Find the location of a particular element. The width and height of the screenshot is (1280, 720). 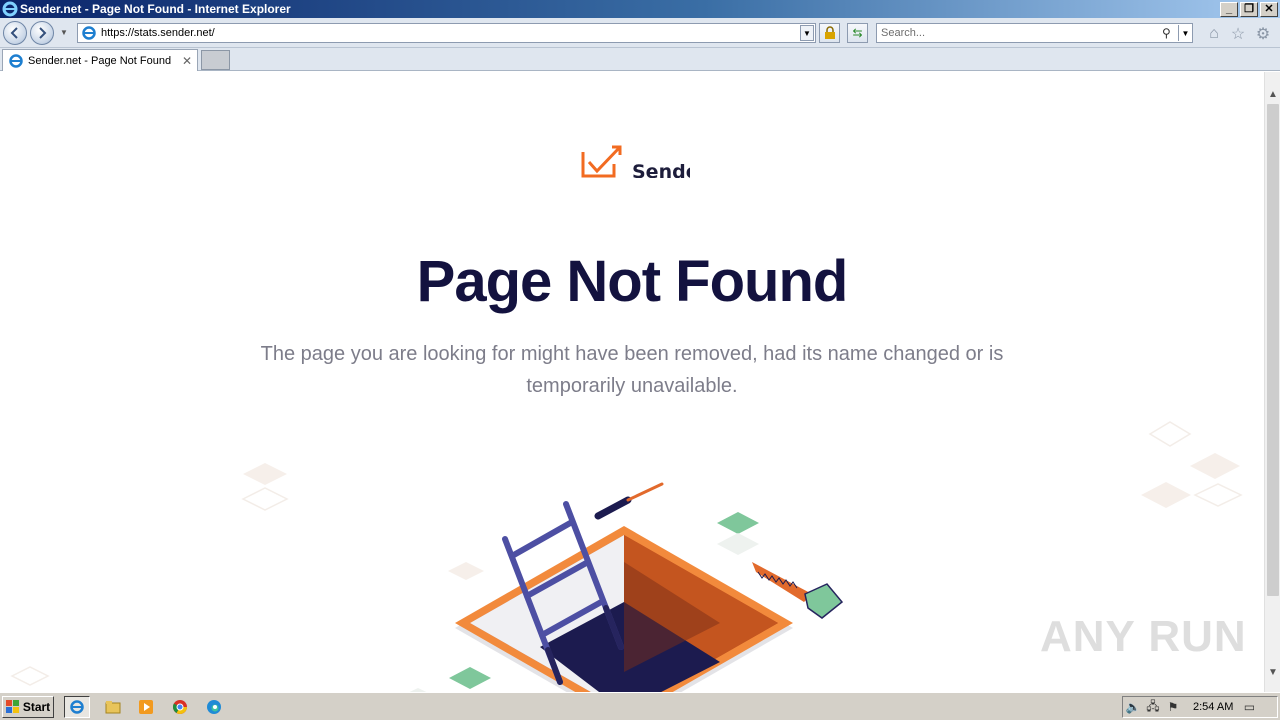

back-arrow-icon is located at coordinates (14, 33).